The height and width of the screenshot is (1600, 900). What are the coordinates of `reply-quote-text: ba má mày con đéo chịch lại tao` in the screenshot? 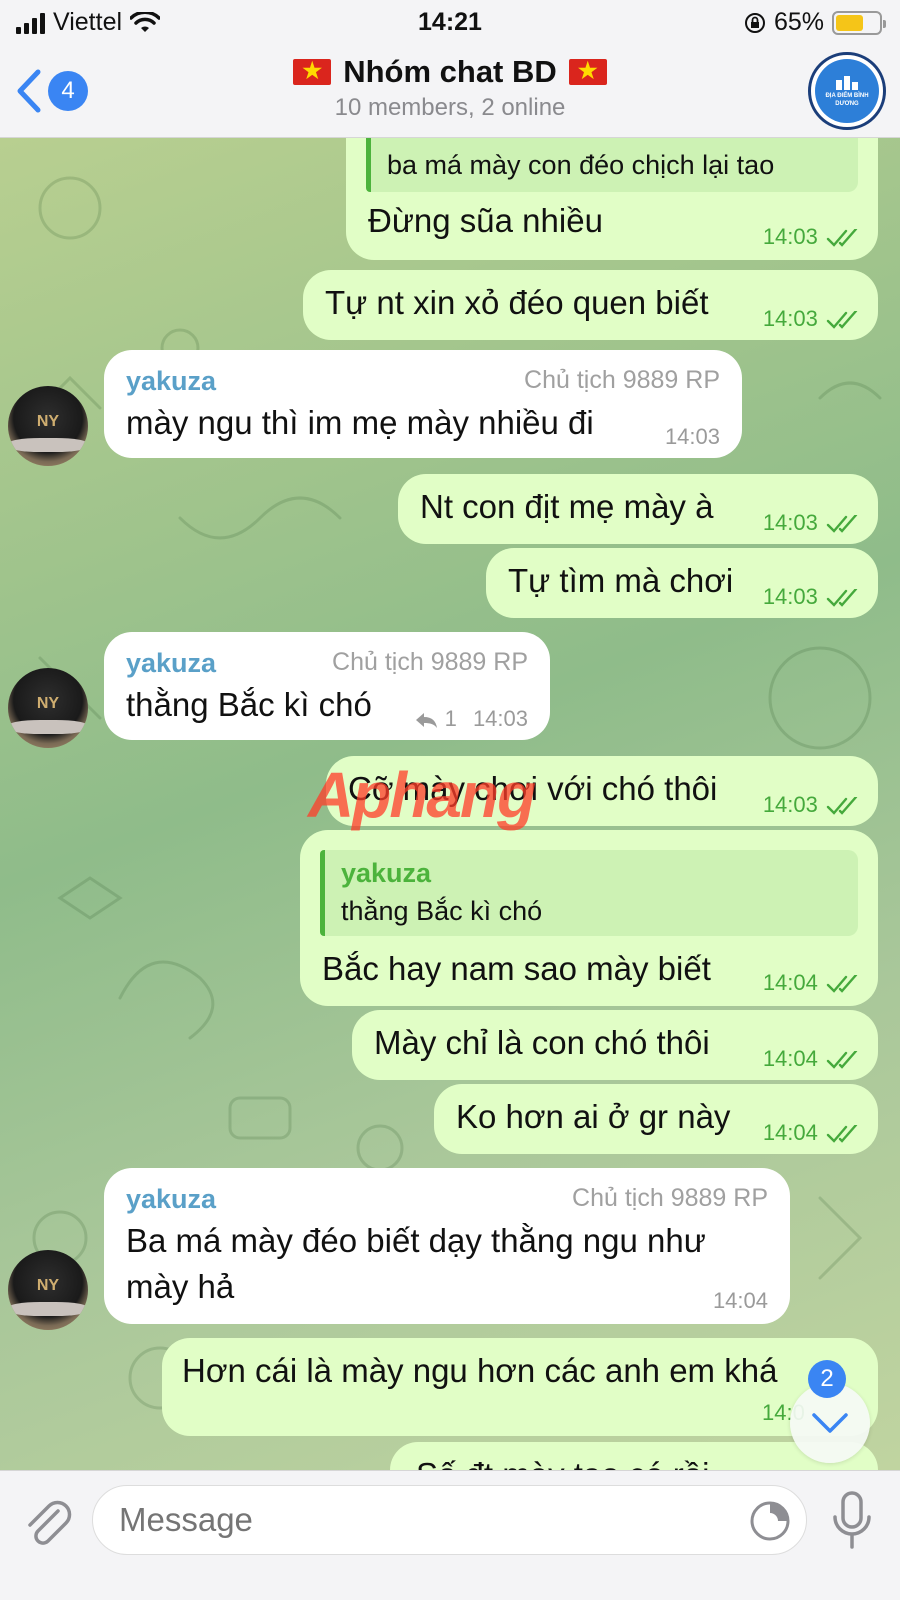 It's located at (581, 165).